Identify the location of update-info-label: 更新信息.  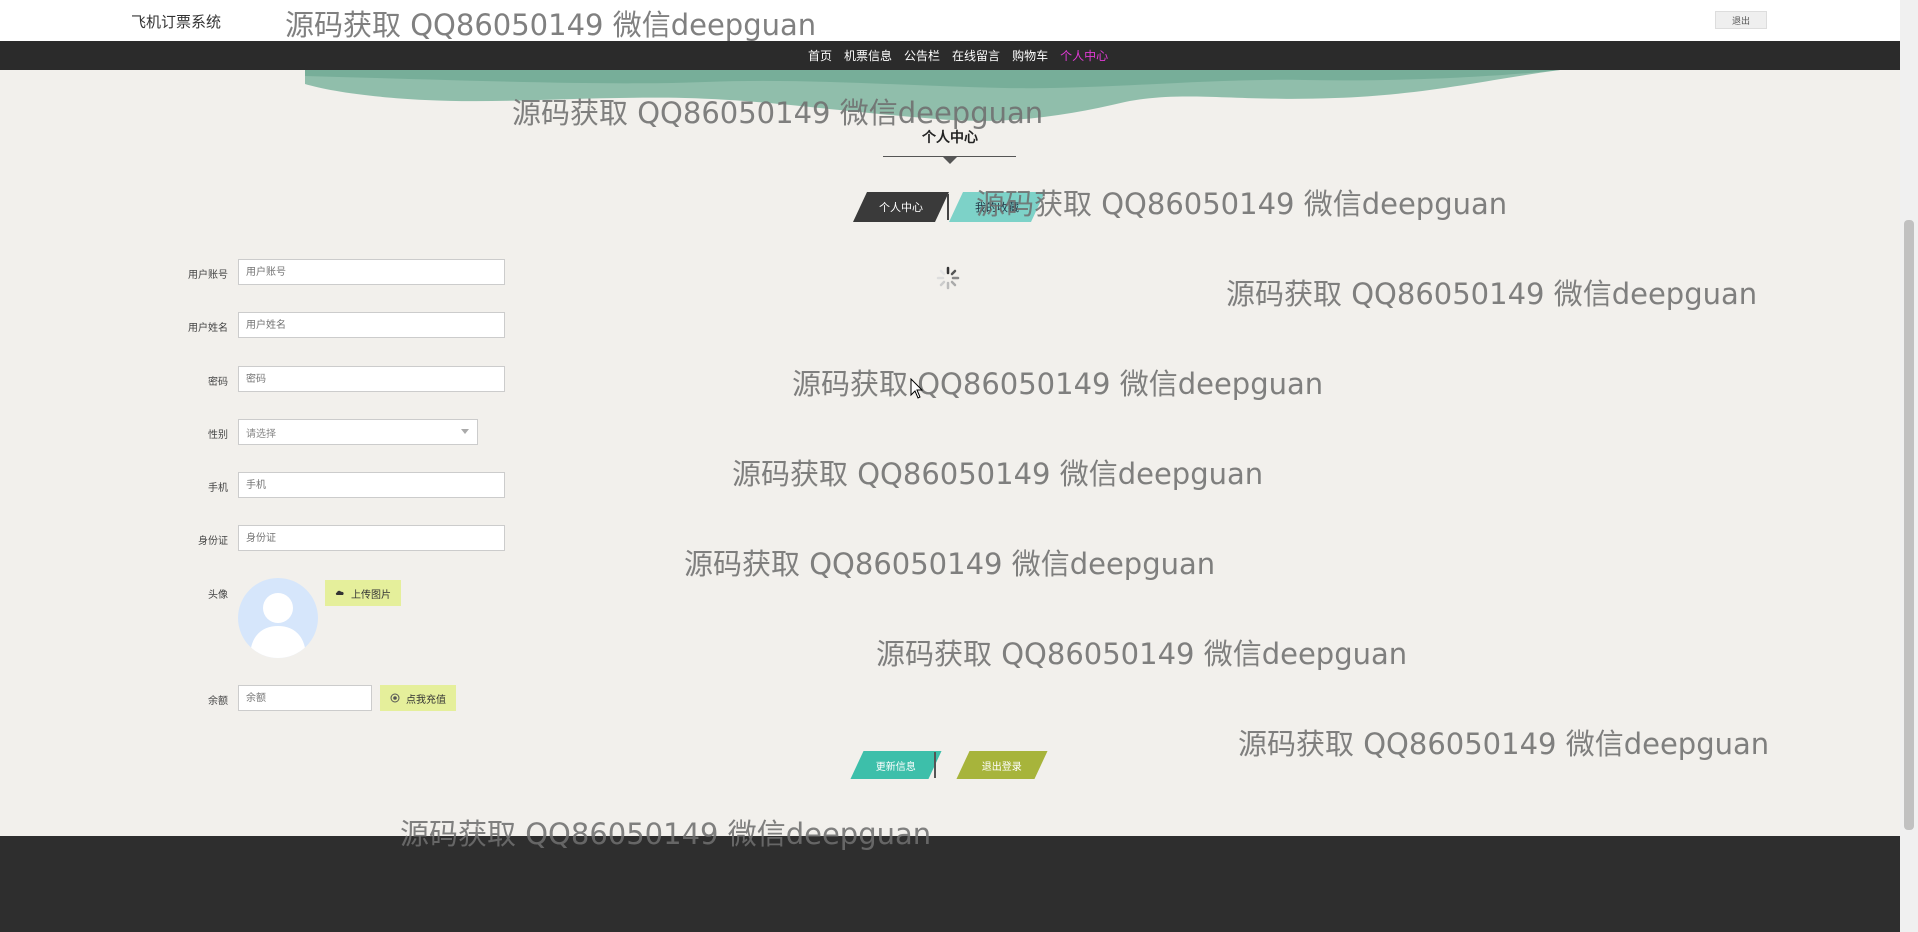
(896, 767).